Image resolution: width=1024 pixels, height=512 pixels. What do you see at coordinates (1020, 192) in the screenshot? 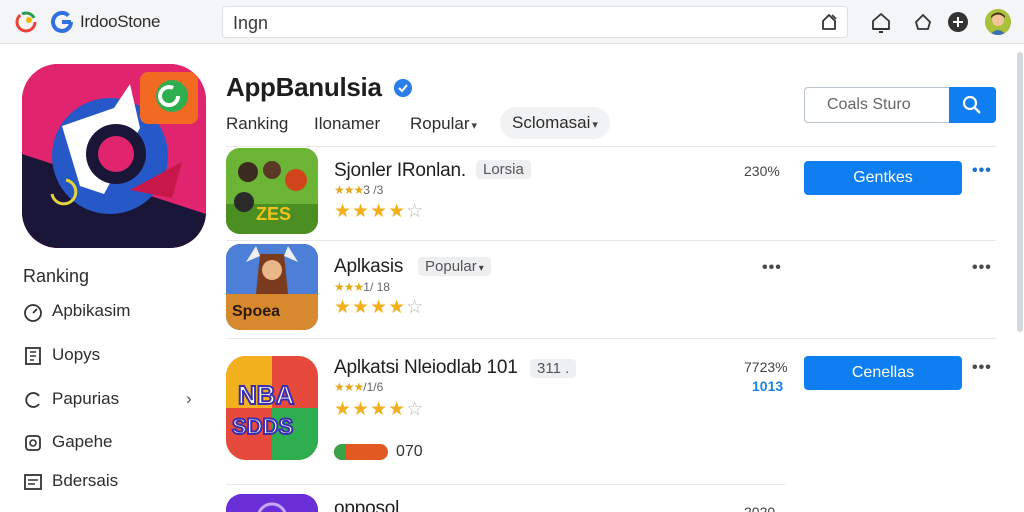
I see `scrollbar` at bounding box center [1020, 192].